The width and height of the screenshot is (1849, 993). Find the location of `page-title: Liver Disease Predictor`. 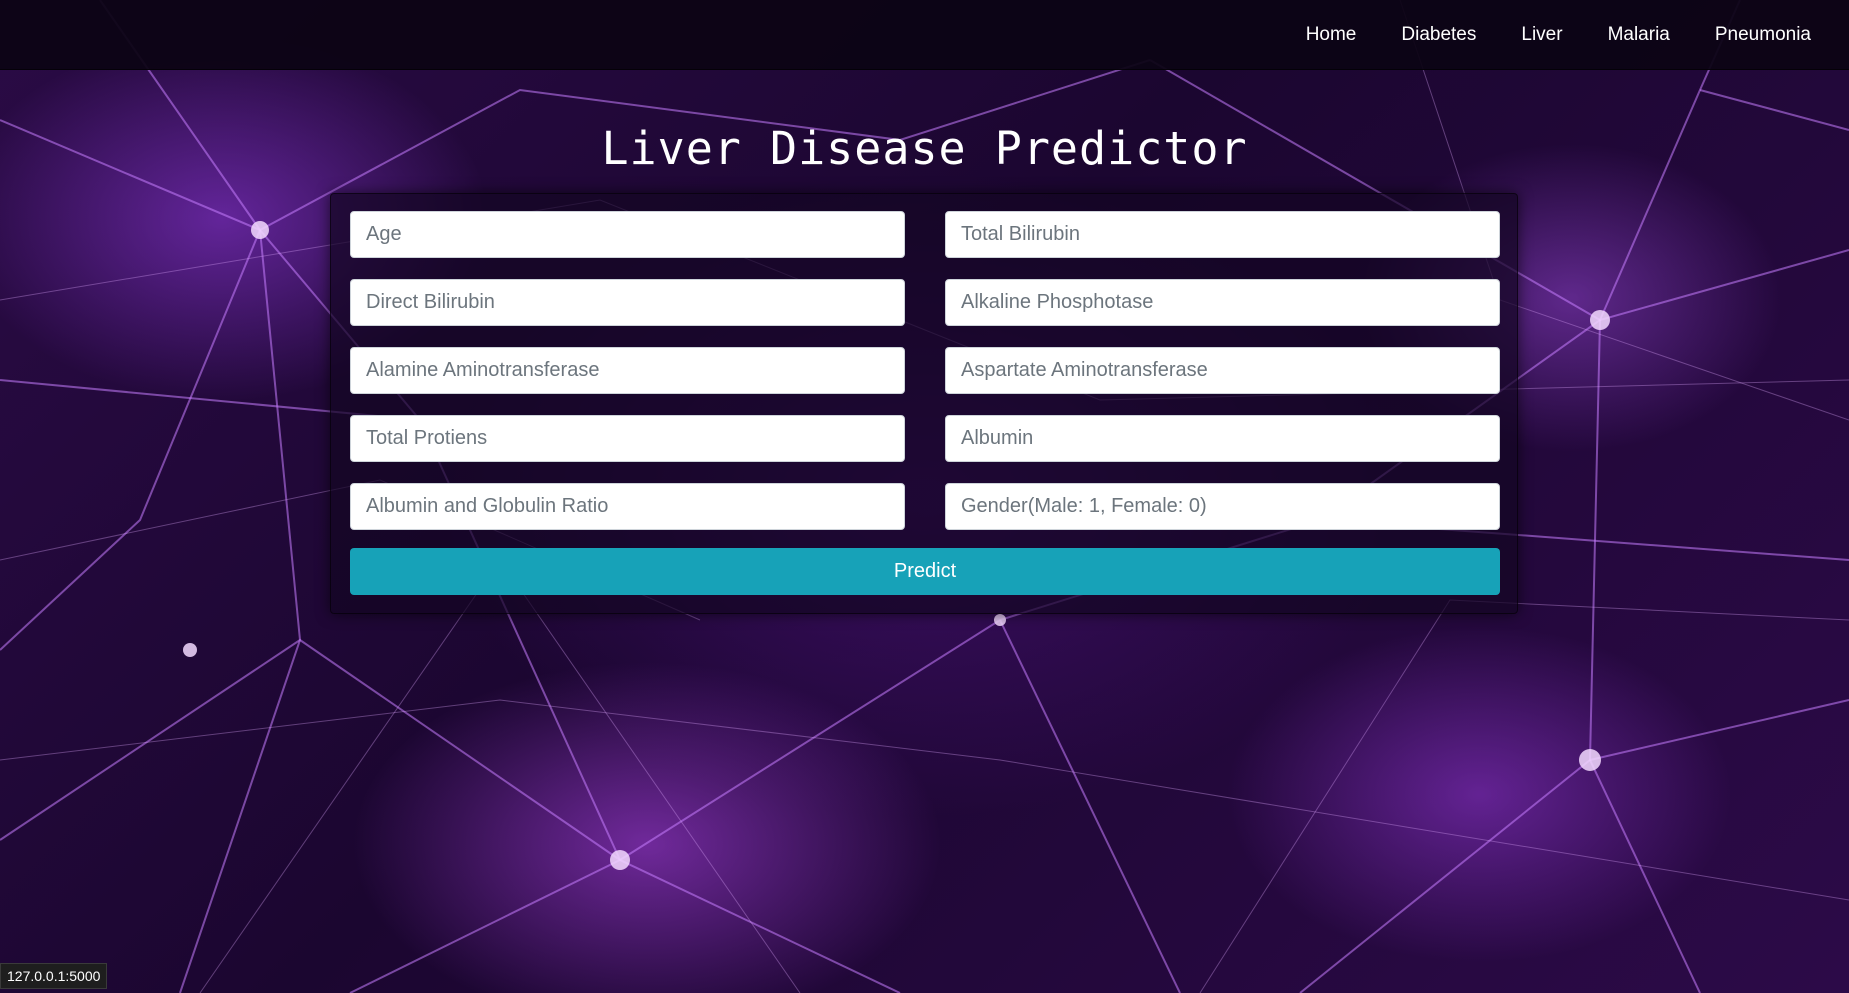

page-title: Liver Disease Predictor is located at coordinates (924, 148).